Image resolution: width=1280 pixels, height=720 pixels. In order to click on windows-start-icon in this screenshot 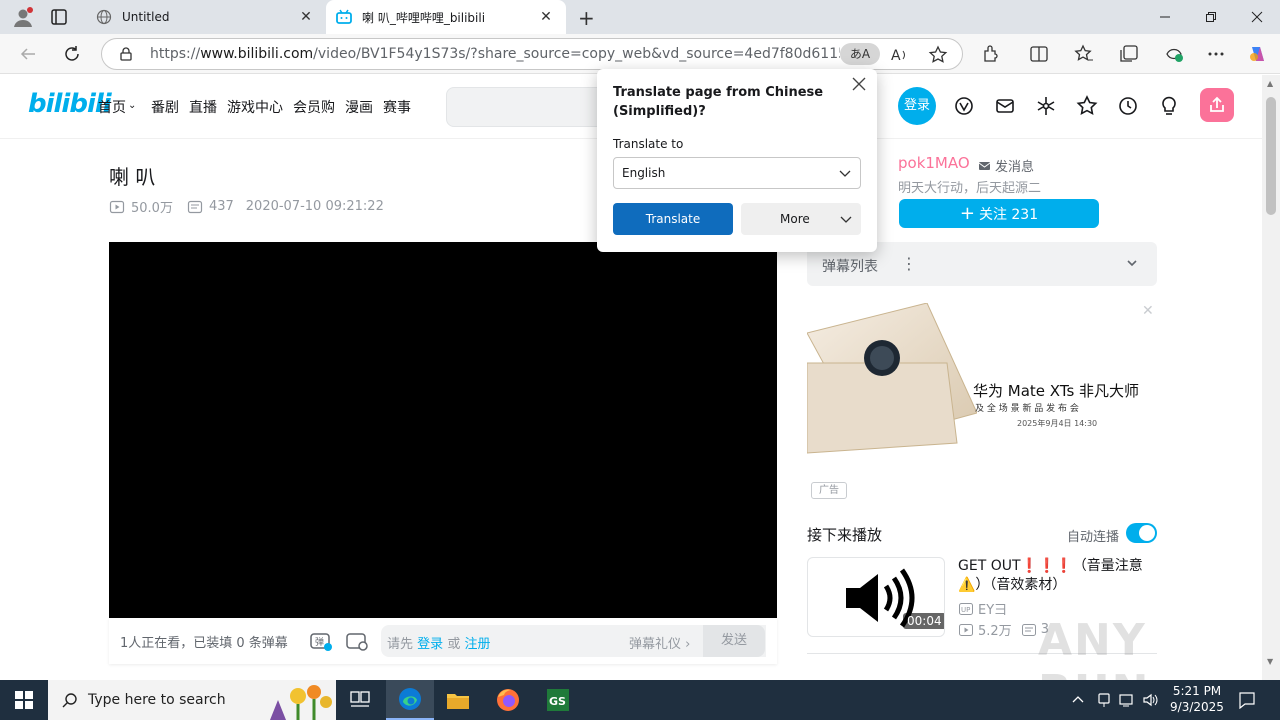, I will do `click(24, 700)`.